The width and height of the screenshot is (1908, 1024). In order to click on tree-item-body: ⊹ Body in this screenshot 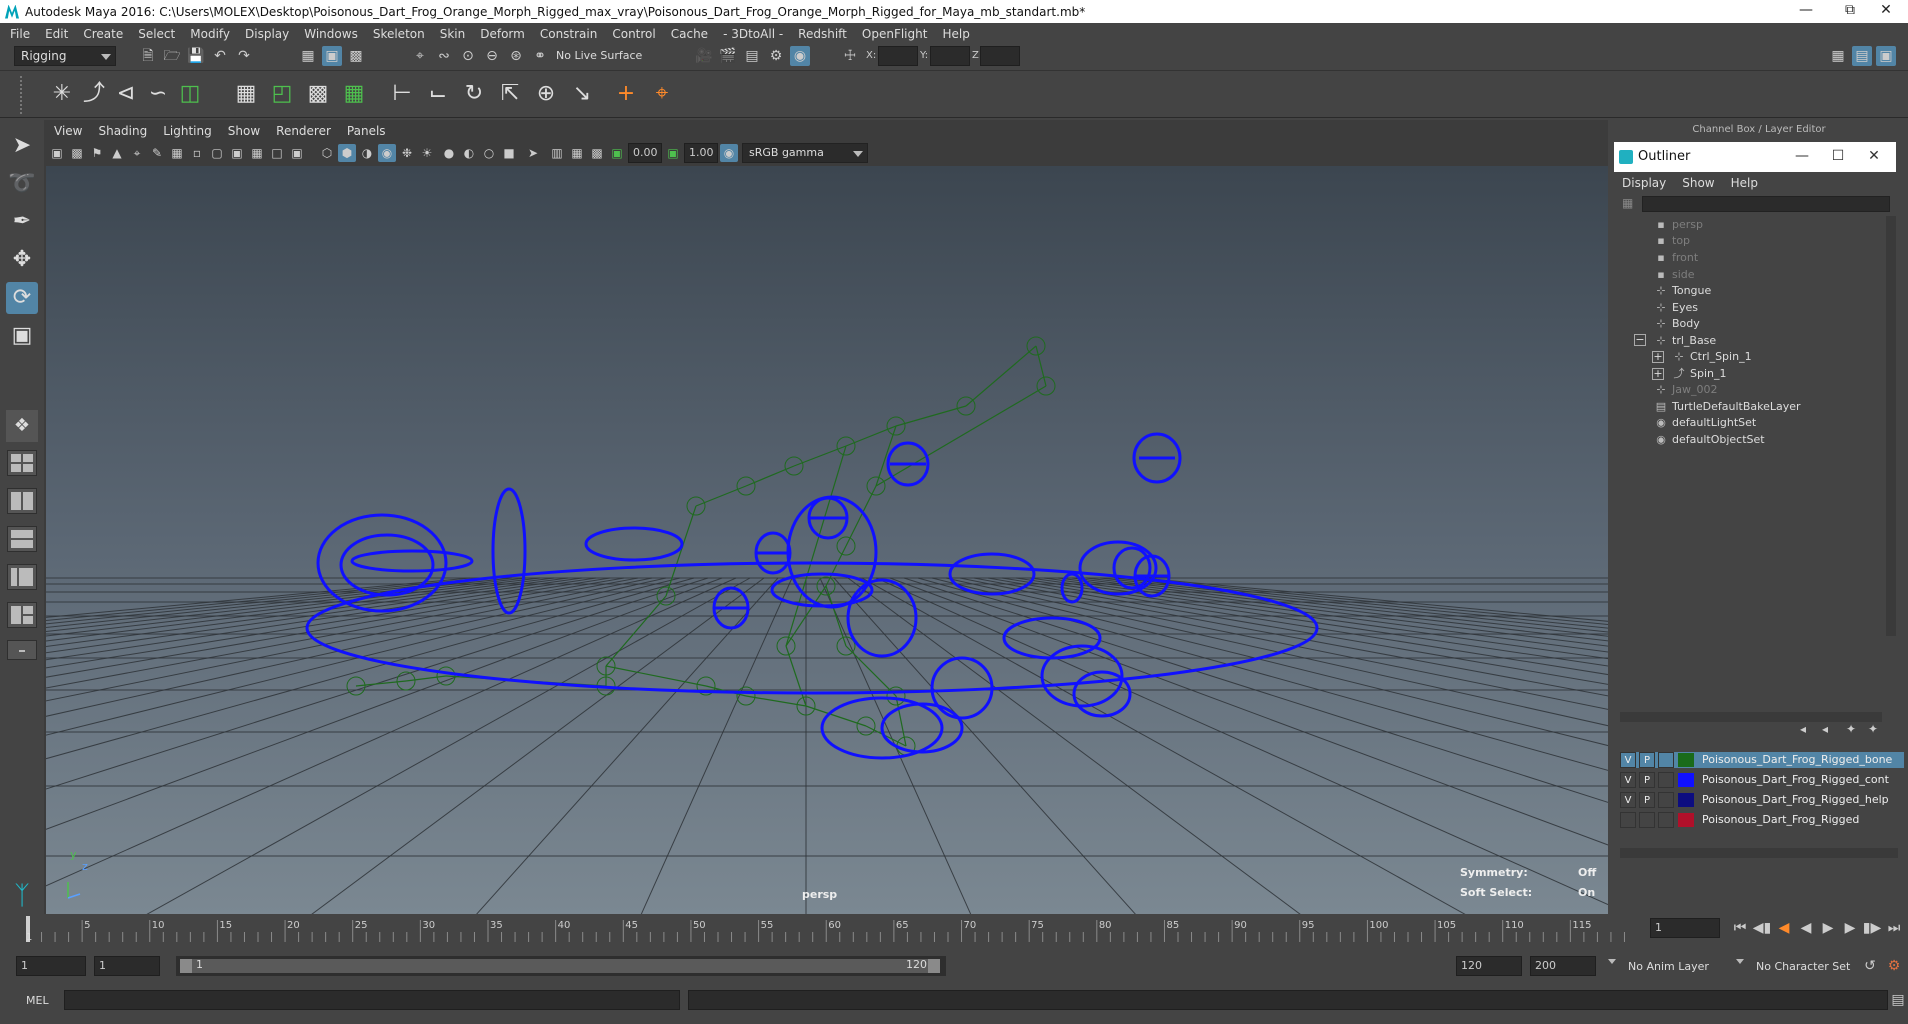, I will do `click(1676, 324)`.